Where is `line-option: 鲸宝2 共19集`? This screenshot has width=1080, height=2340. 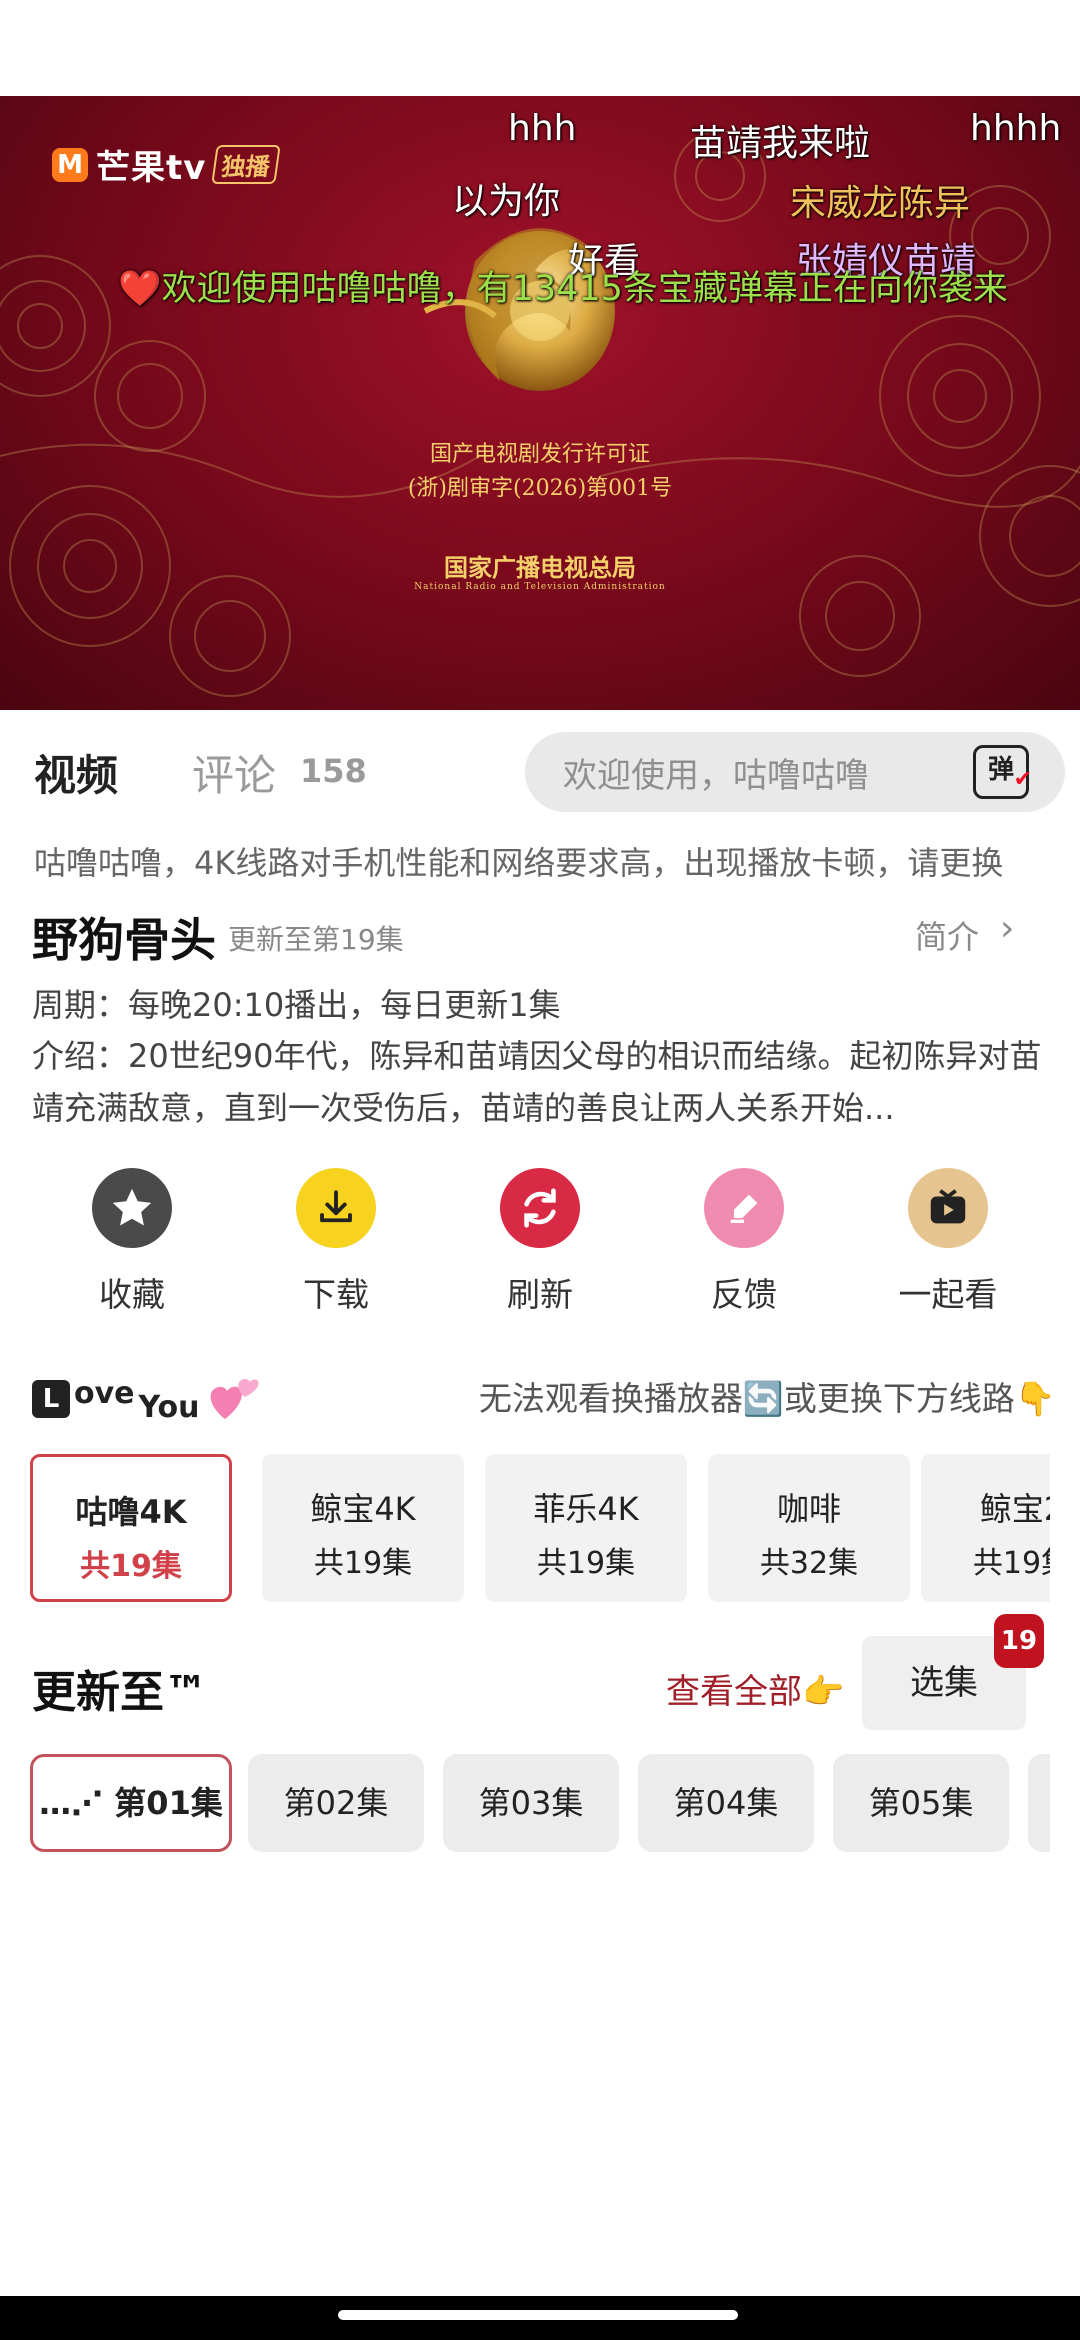
line-option: 鲸宝2 共19集 is located at coordinates (985, 1528).